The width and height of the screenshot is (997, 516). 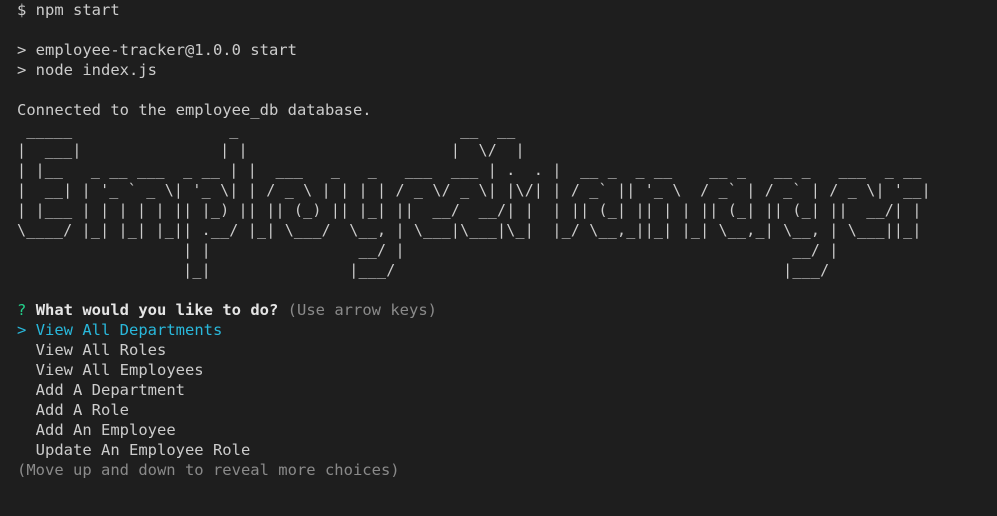 What do you see at coordinates (507, 330) in the screenshot?
I see `choice-view-all-departments: > View All Departments` at bounding box center [507, 330].